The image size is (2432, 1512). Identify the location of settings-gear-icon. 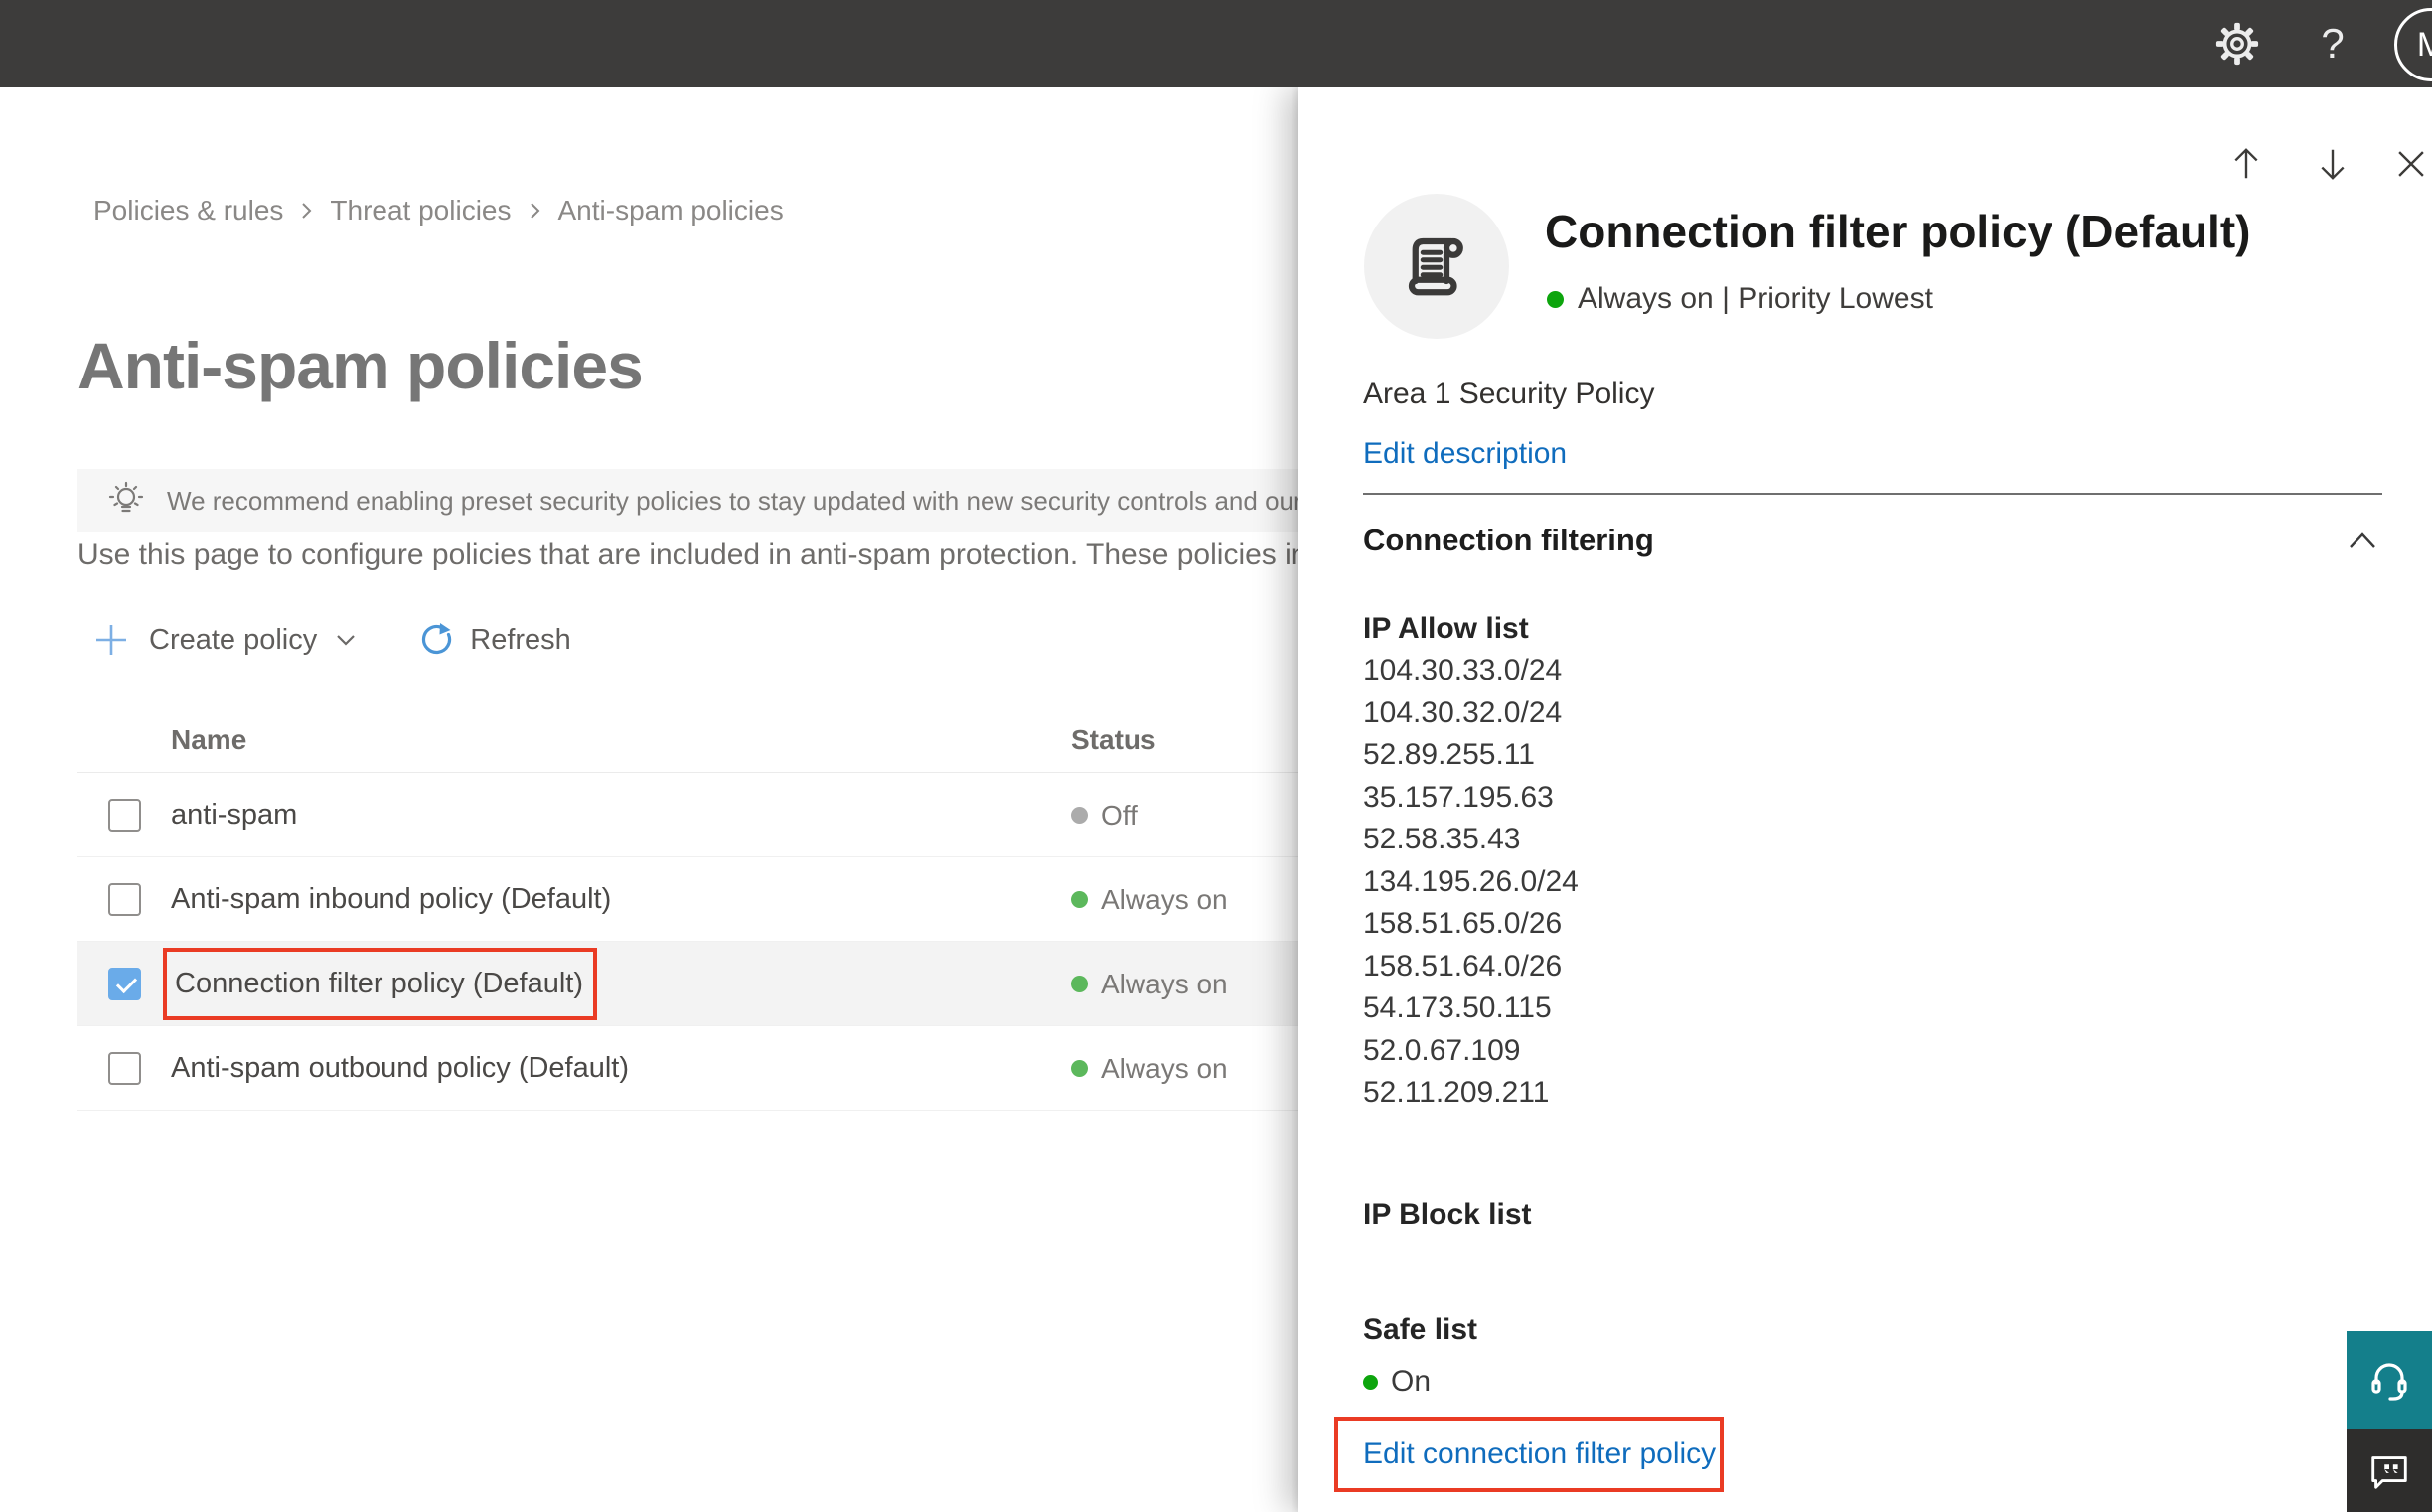
(2237, 43).